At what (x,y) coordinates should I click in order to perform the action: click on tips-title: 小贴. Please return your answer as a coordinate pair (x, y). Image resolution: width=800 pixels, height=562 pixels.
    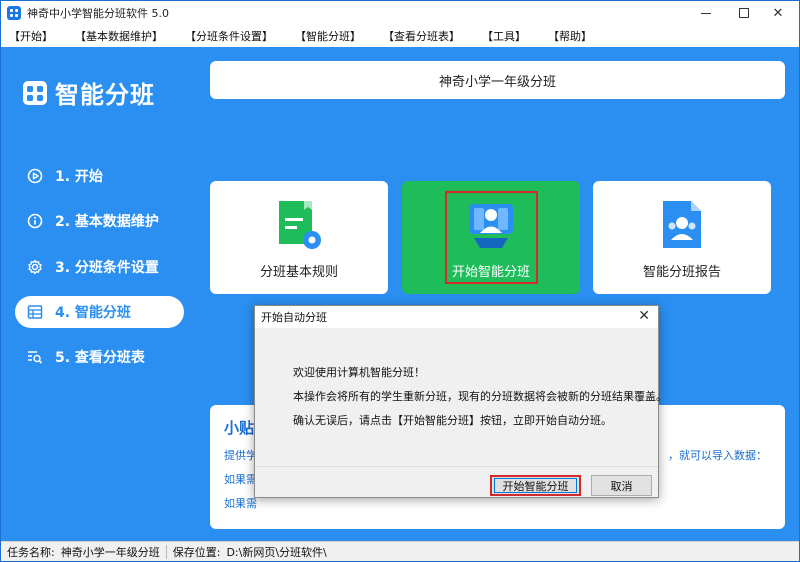
    Looking at the image, I should click on (239, 428).